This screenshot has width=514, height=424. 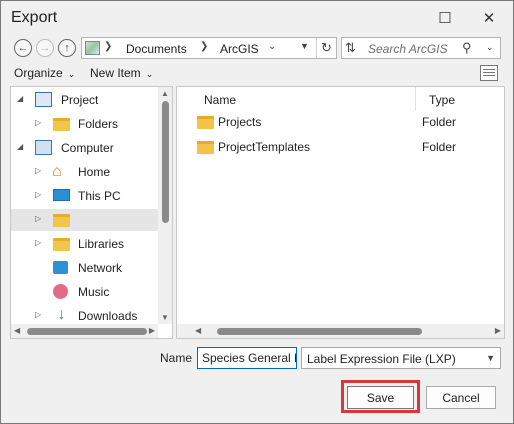 I want to click on organize-label: Organize, so click(x=38, y=73).